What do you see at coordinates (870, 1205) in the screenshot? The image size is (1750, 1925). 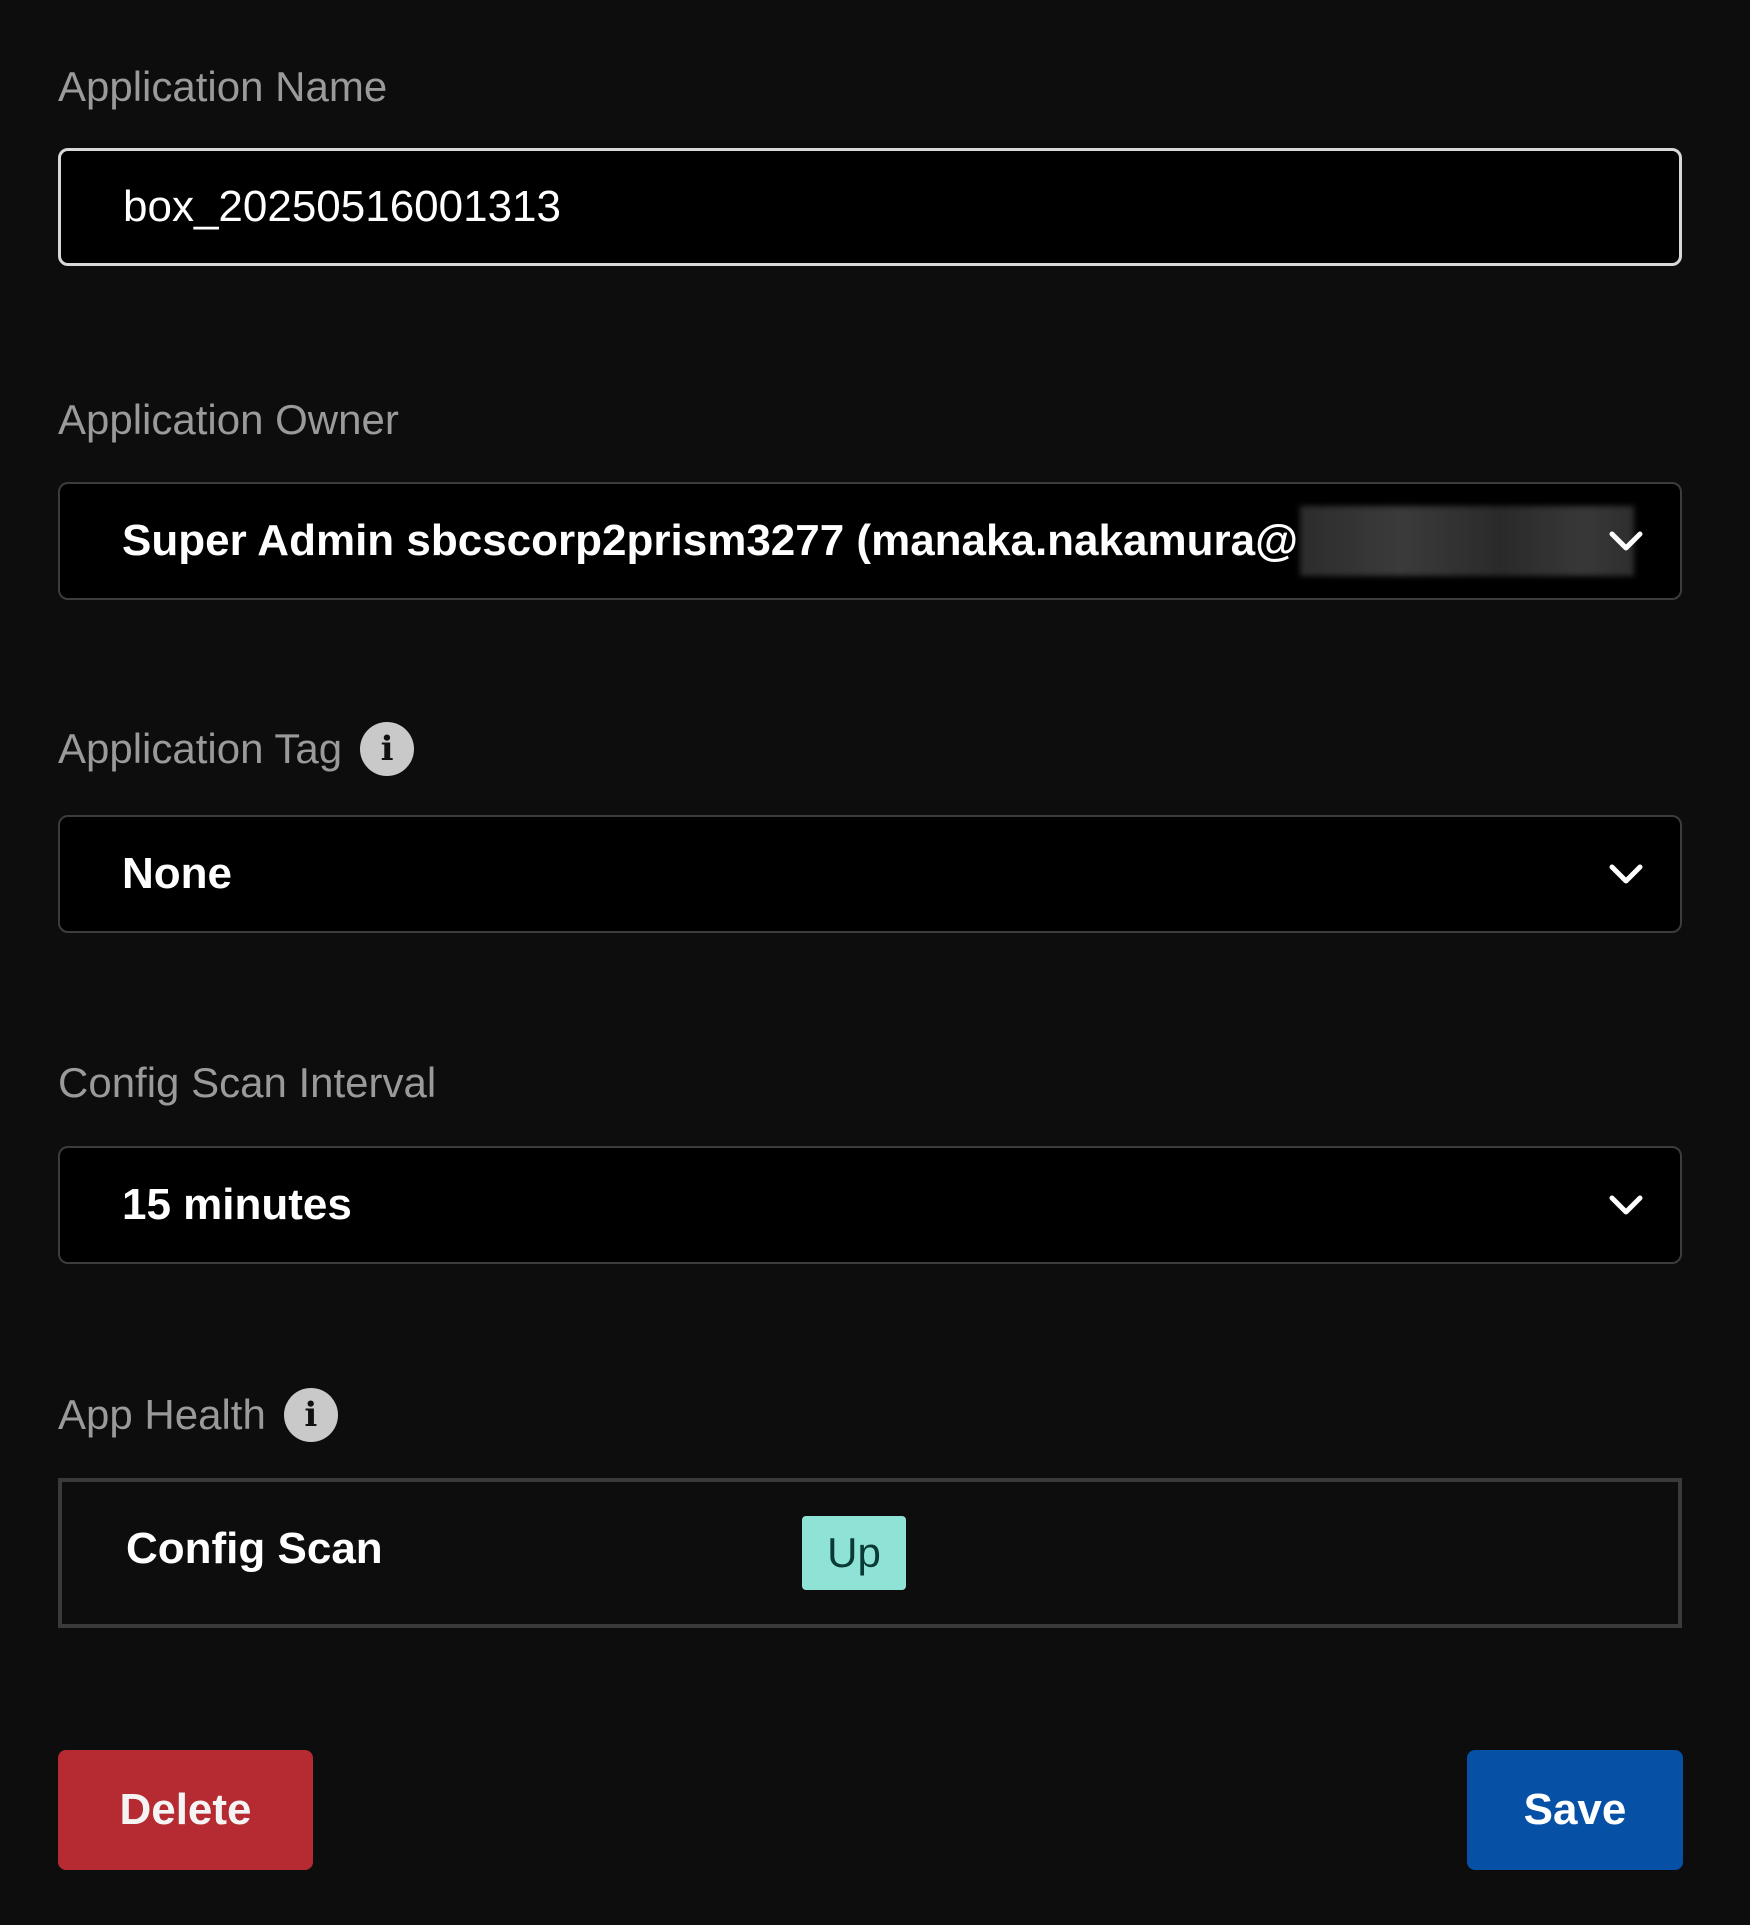 I see `scan-interval-select: 15 minutes` at bounding box center [870, 1205].